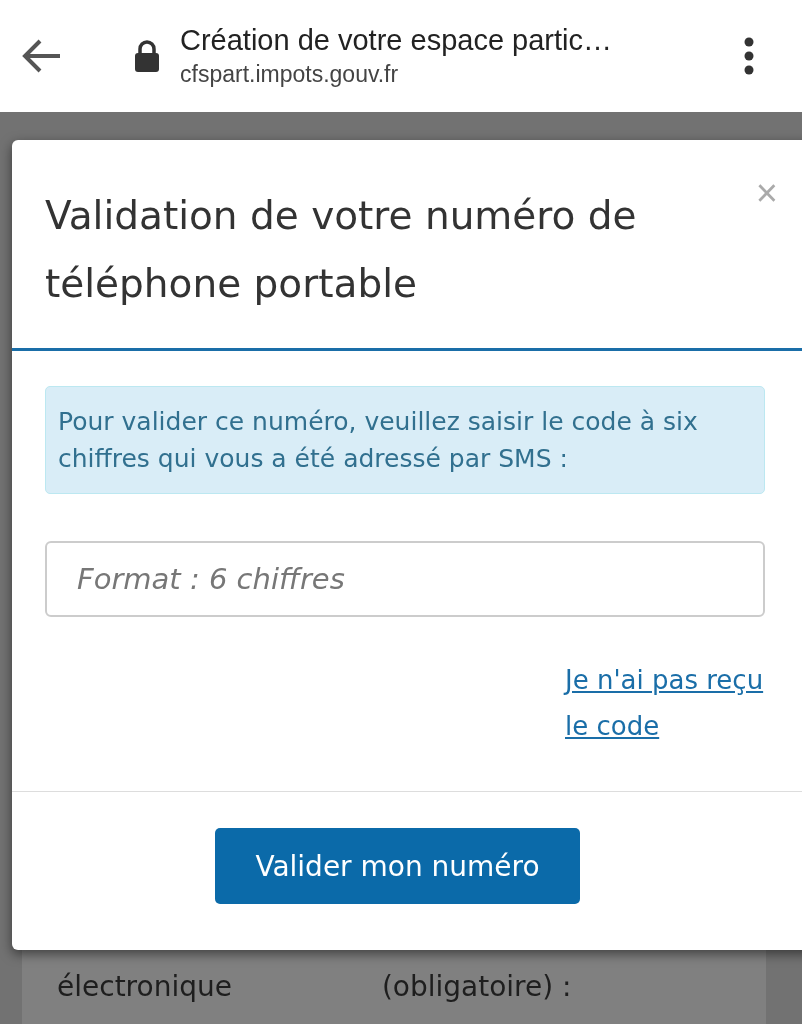 The image size is (802, 1024). I want to click on page-url: cfspart.impots.gouv.fr, so click(462, 74).